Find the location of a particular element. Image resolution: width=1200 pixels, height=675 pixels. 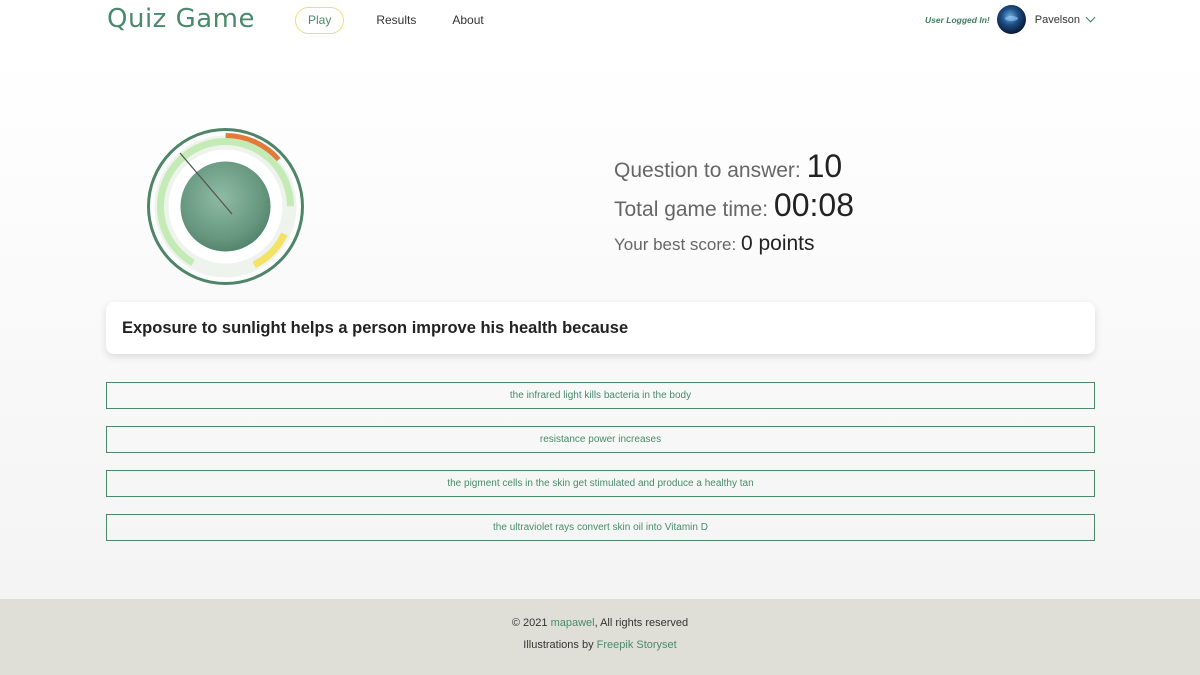

time-label: Total game time: is located at coordinates (691, 209).